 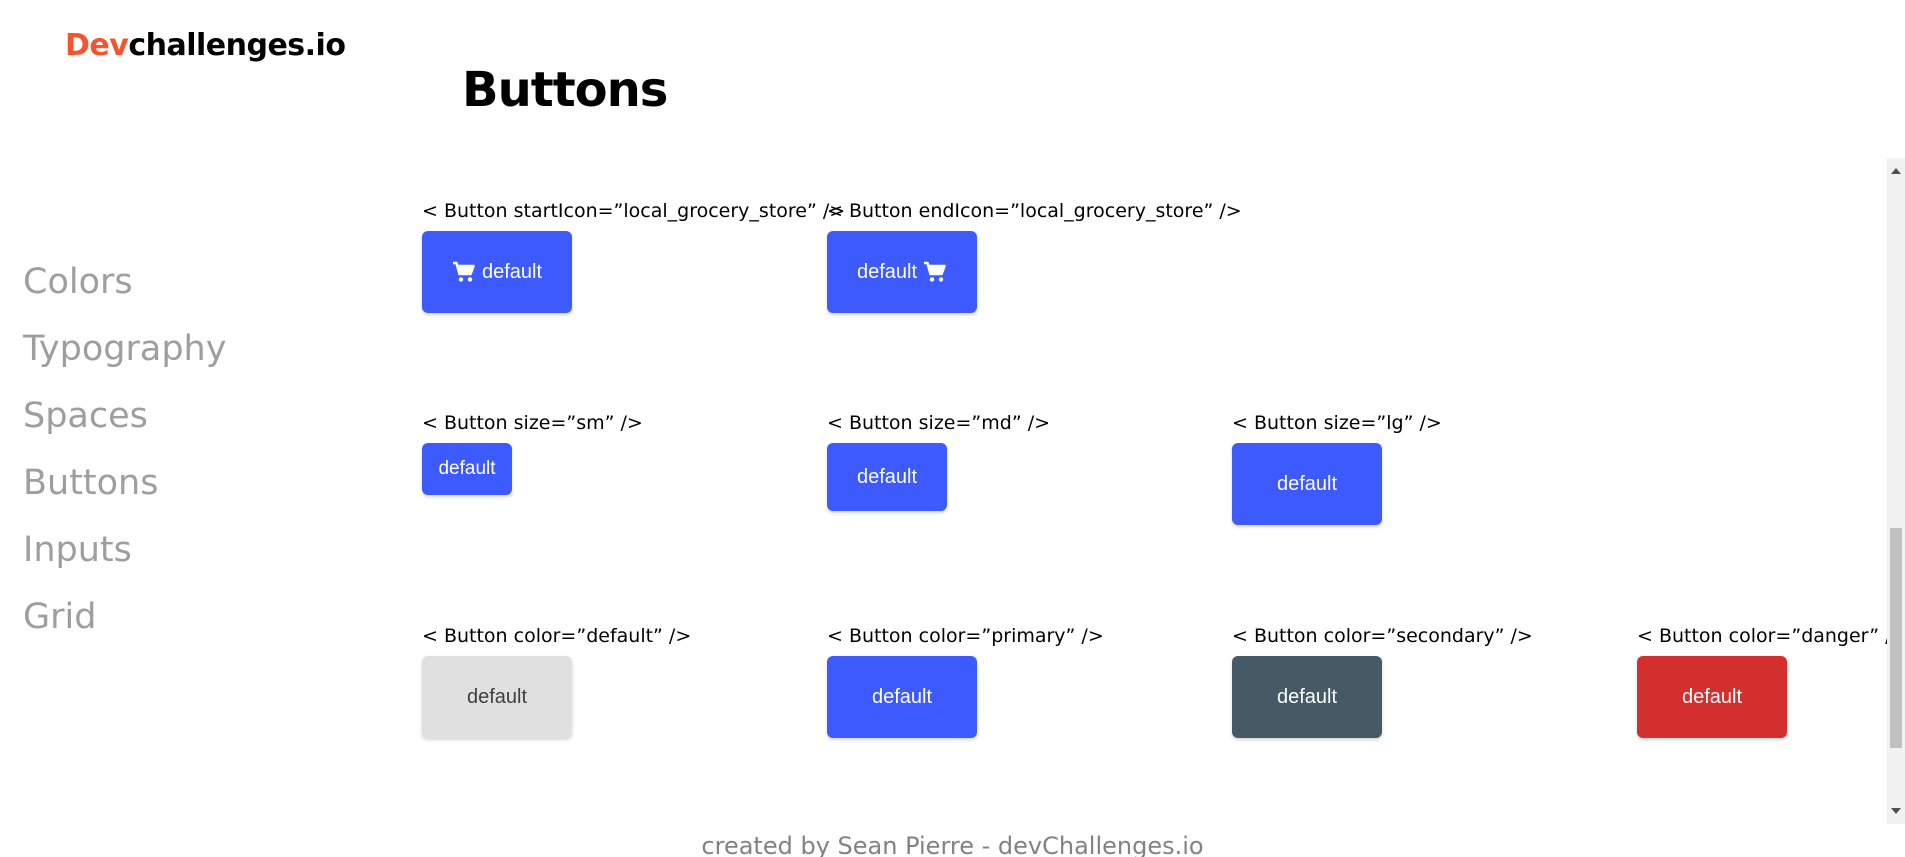 I want to click on vertical-scrollbar, so click(x=1896, y=491).